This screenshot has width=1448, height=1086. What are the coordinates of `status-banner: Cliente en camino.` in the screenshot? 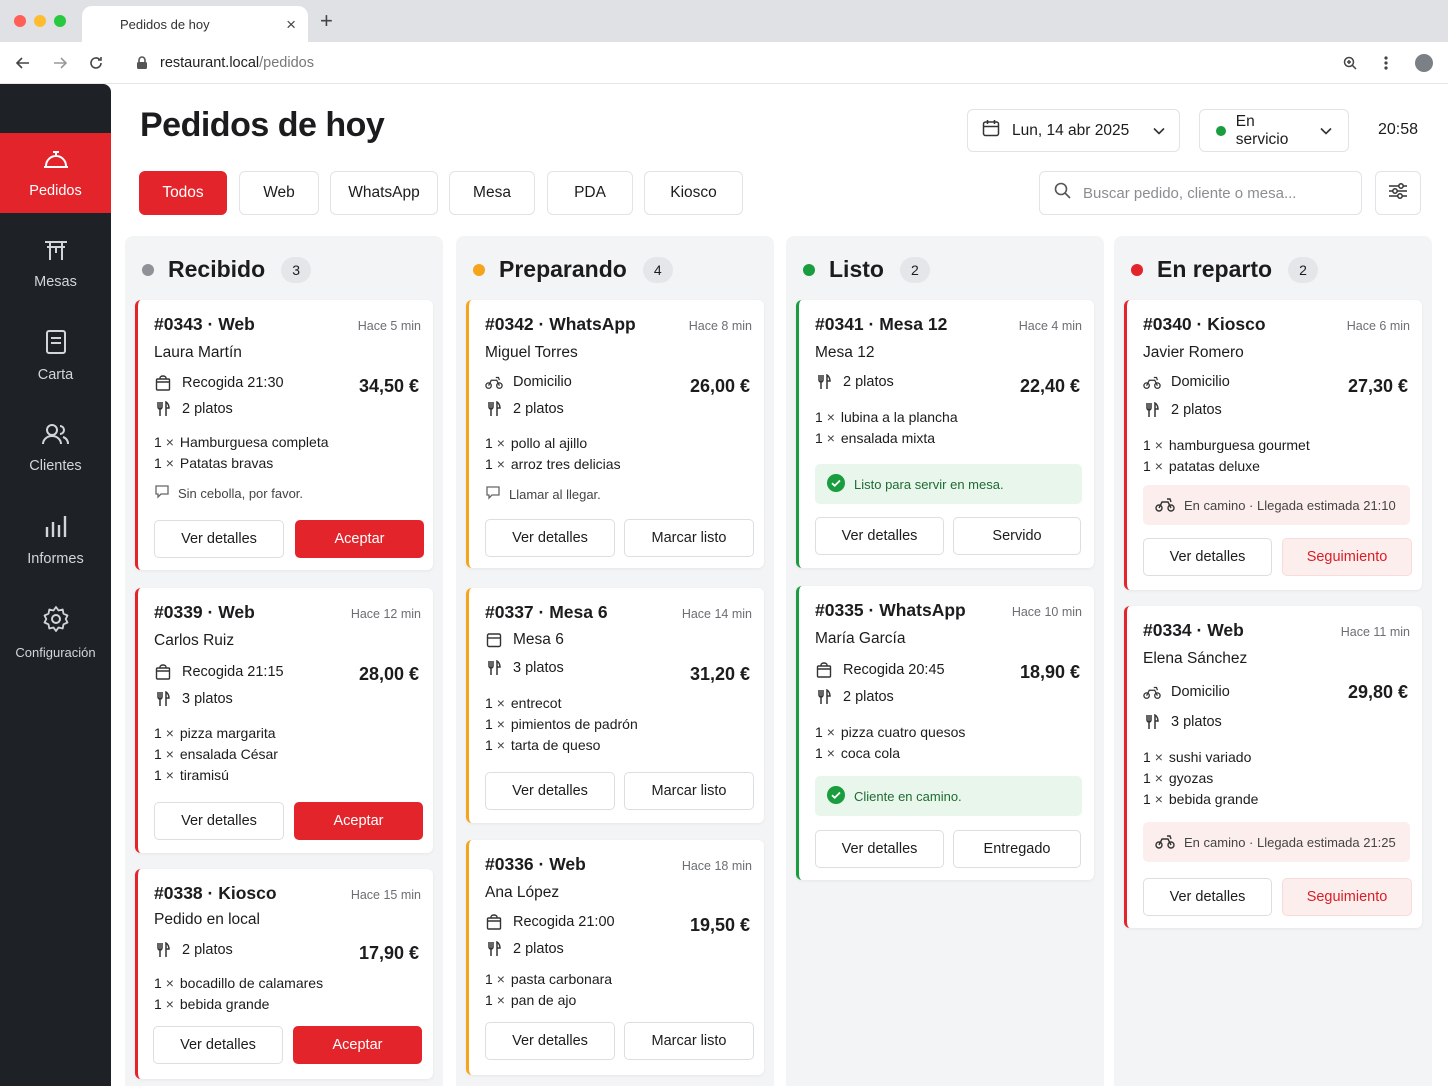 It's located at (948, 796).